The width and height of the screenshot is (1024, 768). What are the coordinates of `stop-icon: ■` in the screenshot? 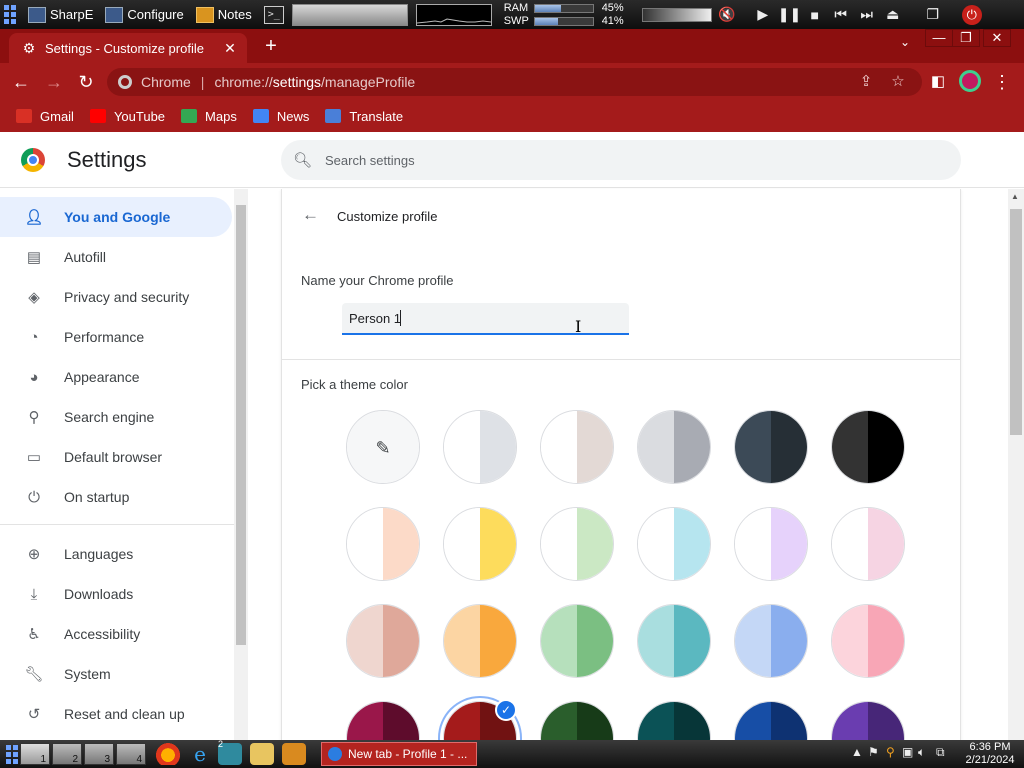 It's located at (815, 15).